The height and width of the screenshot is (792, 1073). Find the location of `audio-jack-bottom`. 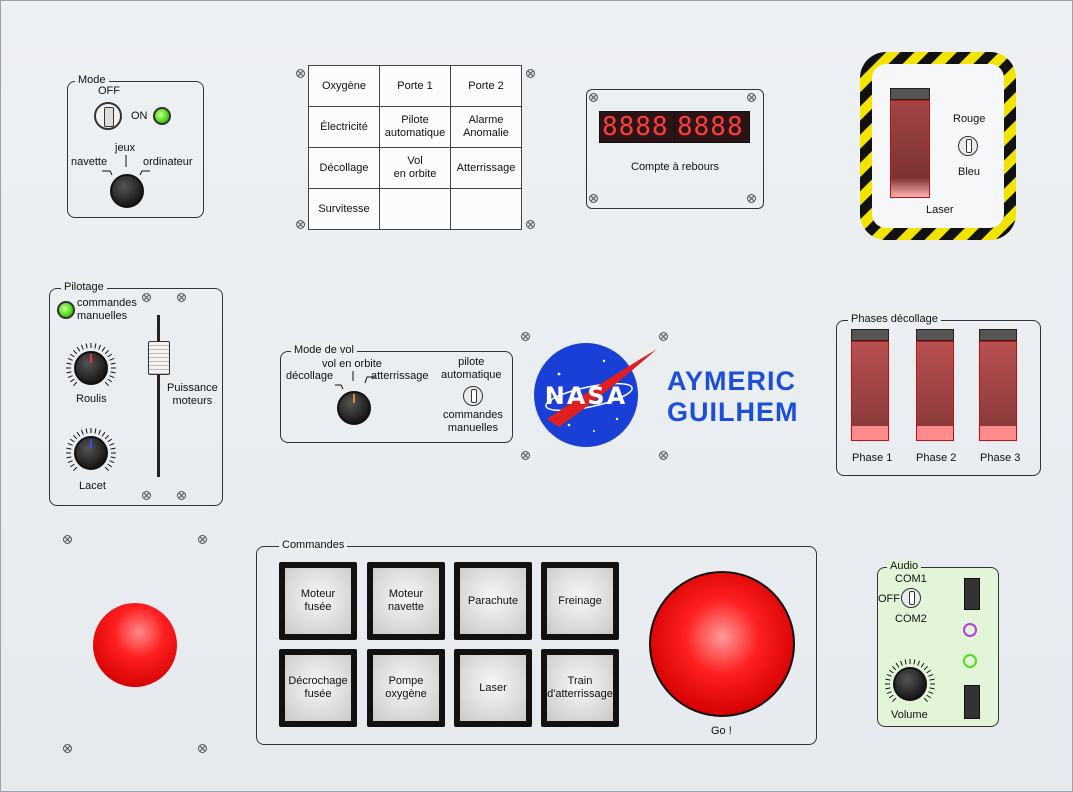

audio-jack-bottom is located at coordinates (972, 702).